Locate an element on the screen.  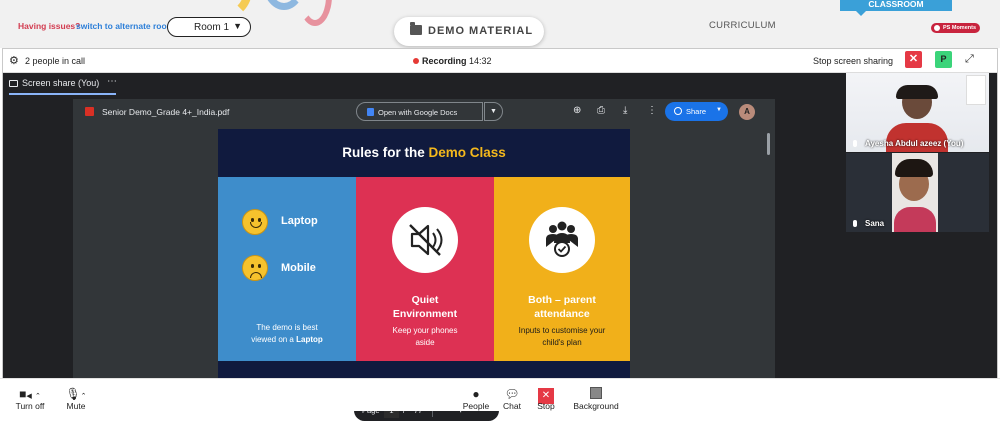
family-group-icon is located at coordinates (562, 240).